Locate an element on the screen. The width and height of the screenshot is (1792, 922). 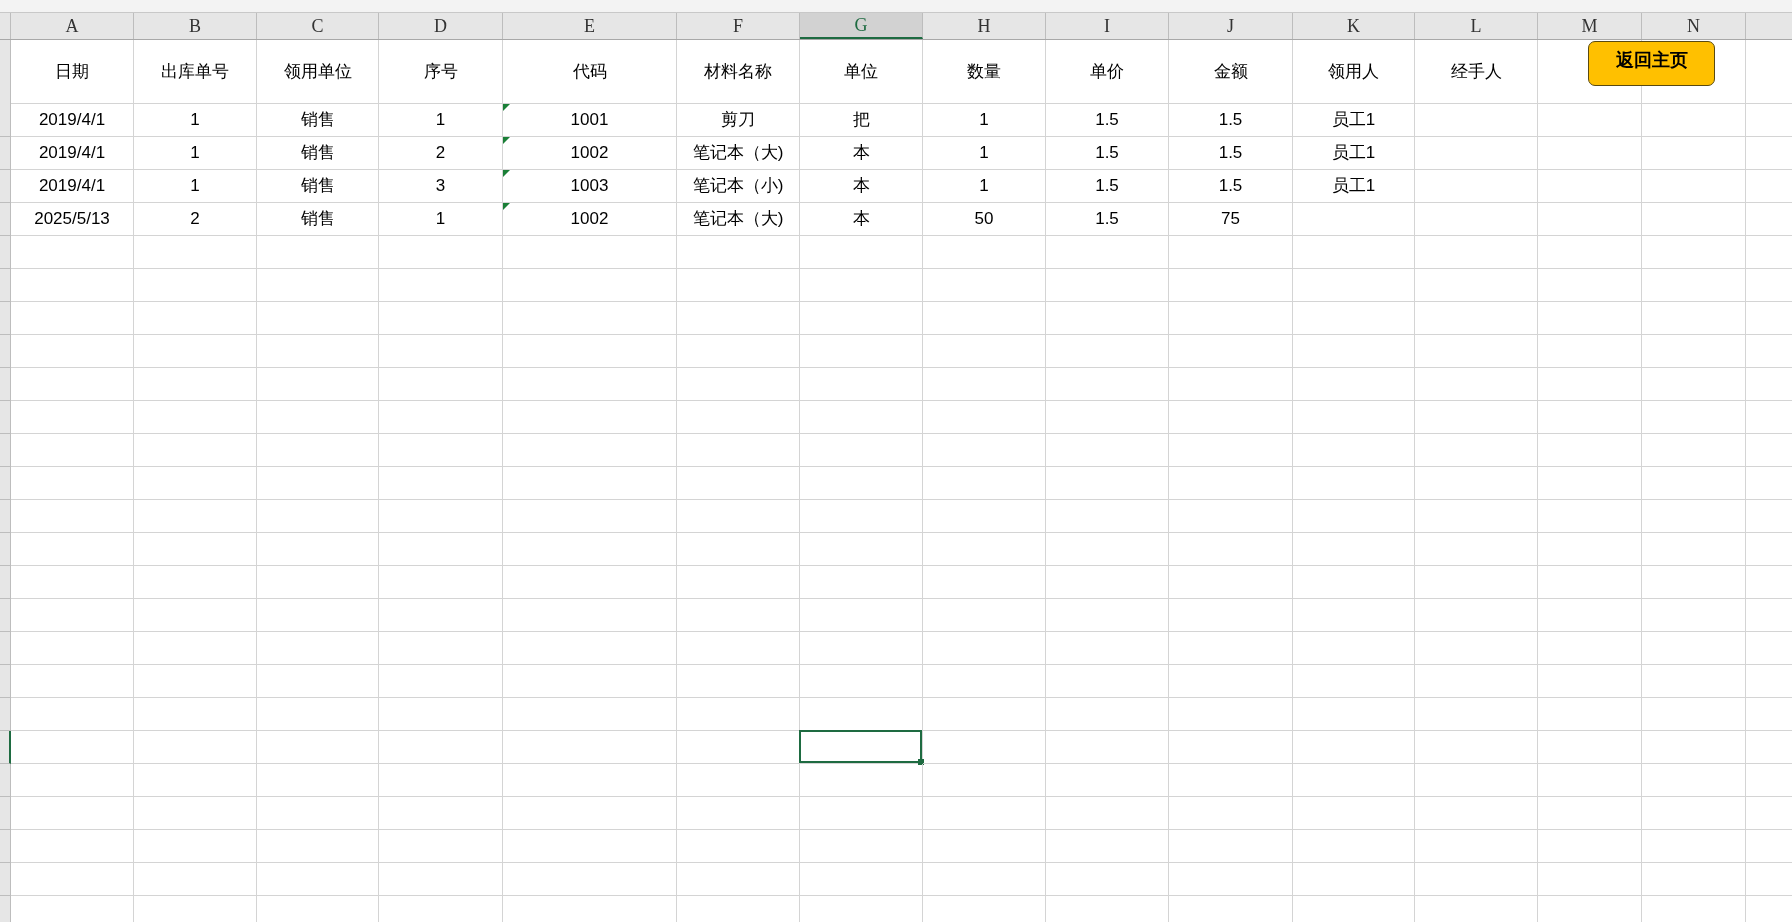
table-cell-text: 笔记本（小) is located at coordinates (738, 186).